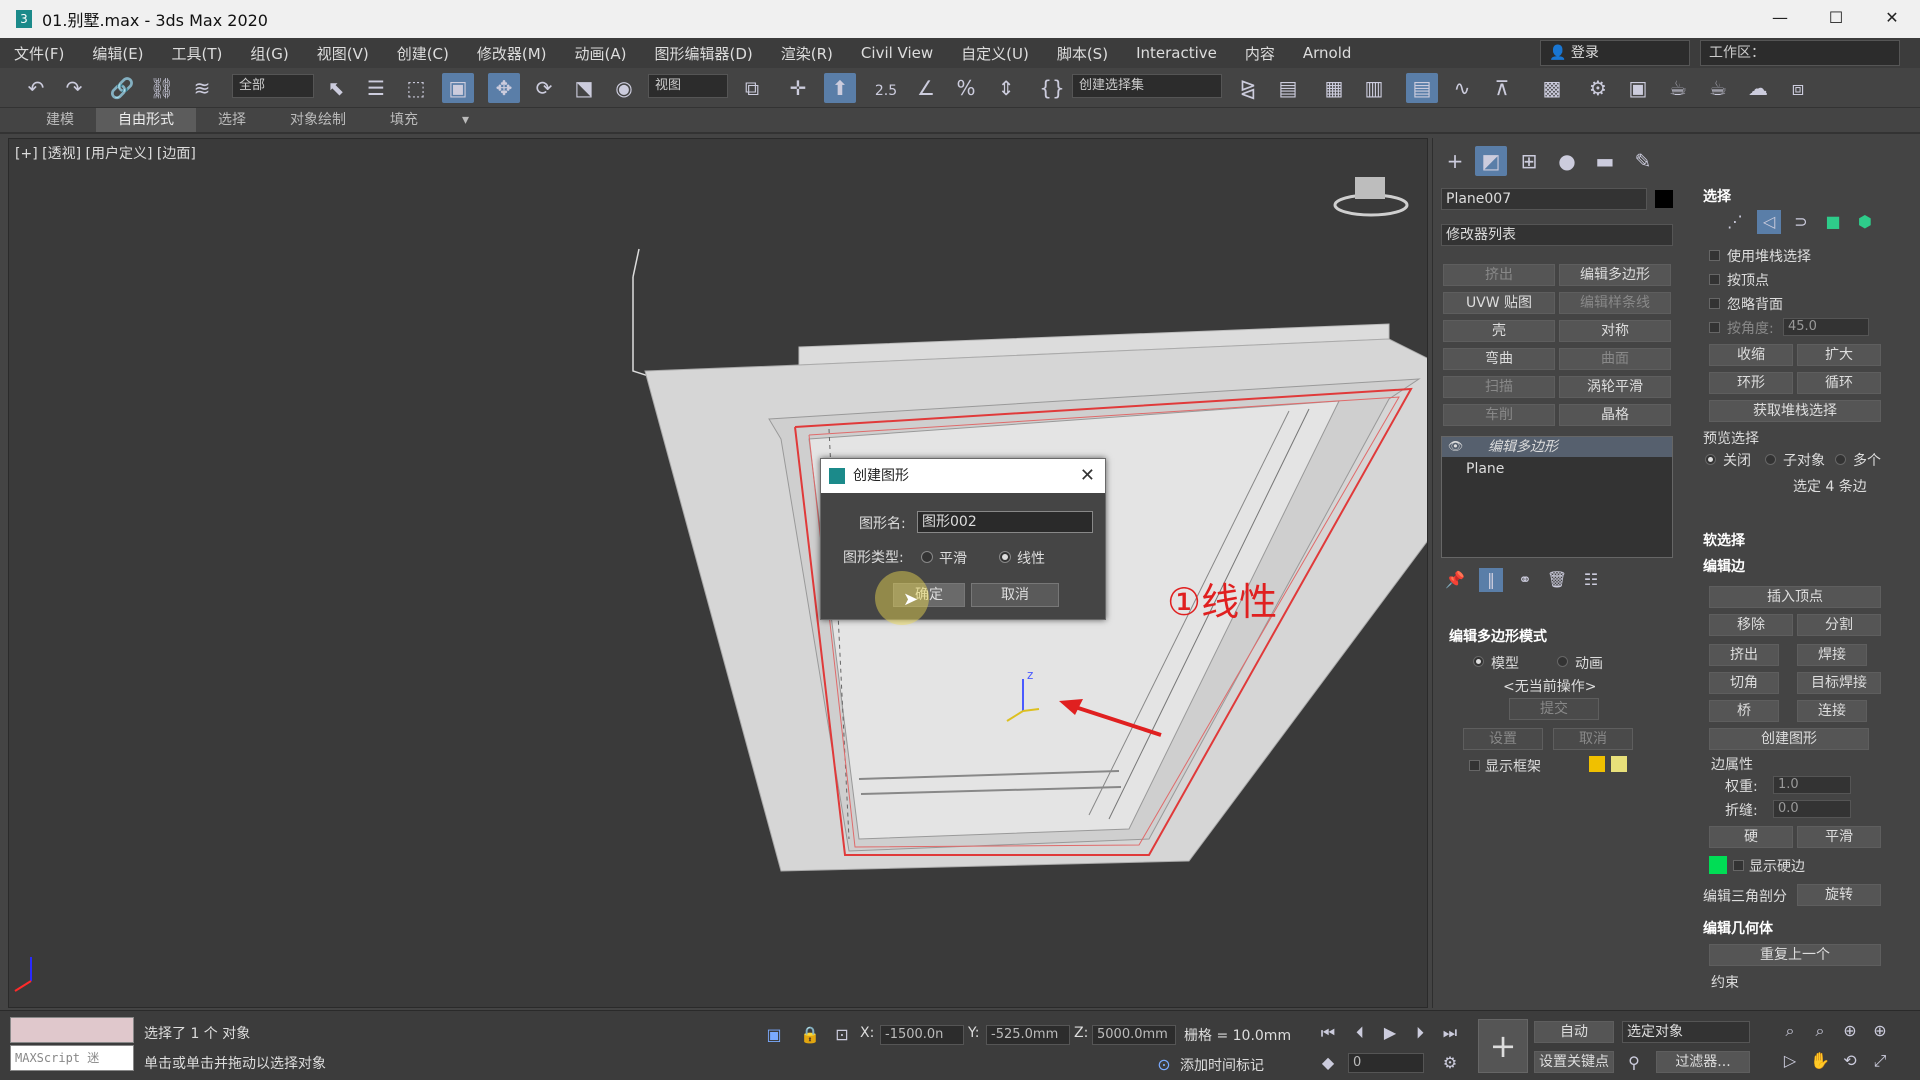 The height and width of the screenshot is (1080, 1920). What do you see at coordinates (1880, 1031) in the screenshot?
I see `zoom-extents-all-icon: ⊕` at bounding box center [1880, 1031].